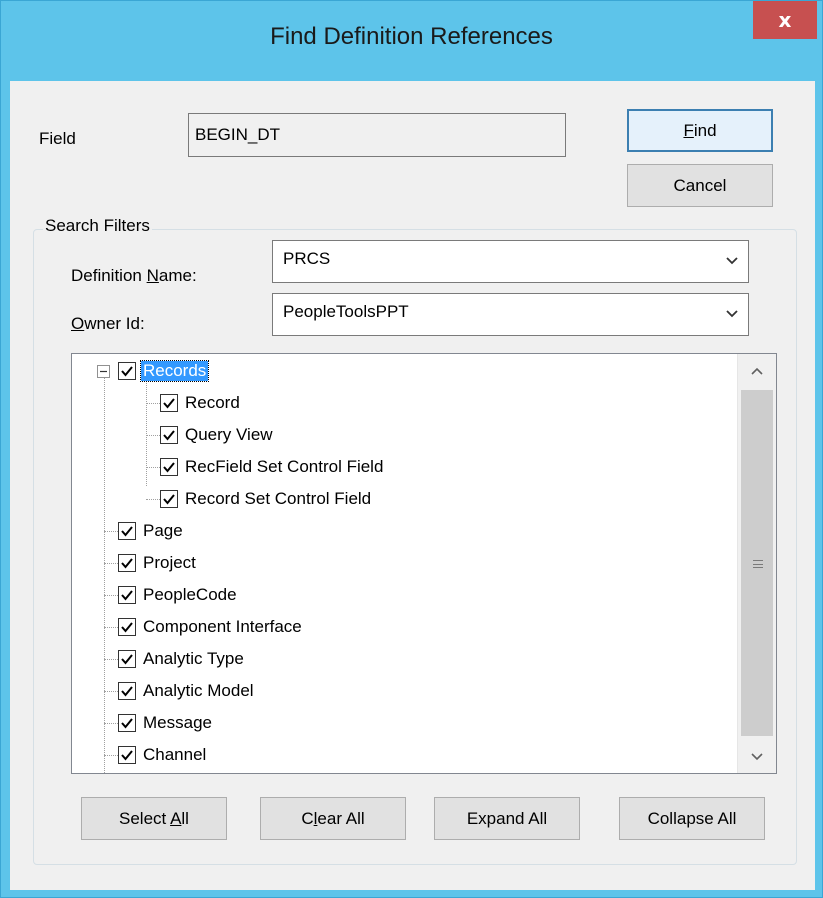 The image size is (823, 898). What do you see at coordinates (510, 261) in the screenshot?
I see `definition-name-select: PRCS` at bounding box center [510, 261].